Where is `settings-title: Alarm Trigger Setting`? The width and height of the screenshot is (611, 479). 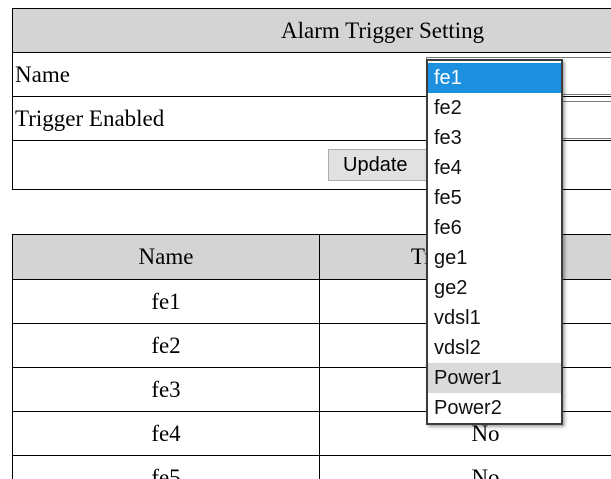 settings-title: Alarm Trigger Setting is located at coordinates (312, 31).